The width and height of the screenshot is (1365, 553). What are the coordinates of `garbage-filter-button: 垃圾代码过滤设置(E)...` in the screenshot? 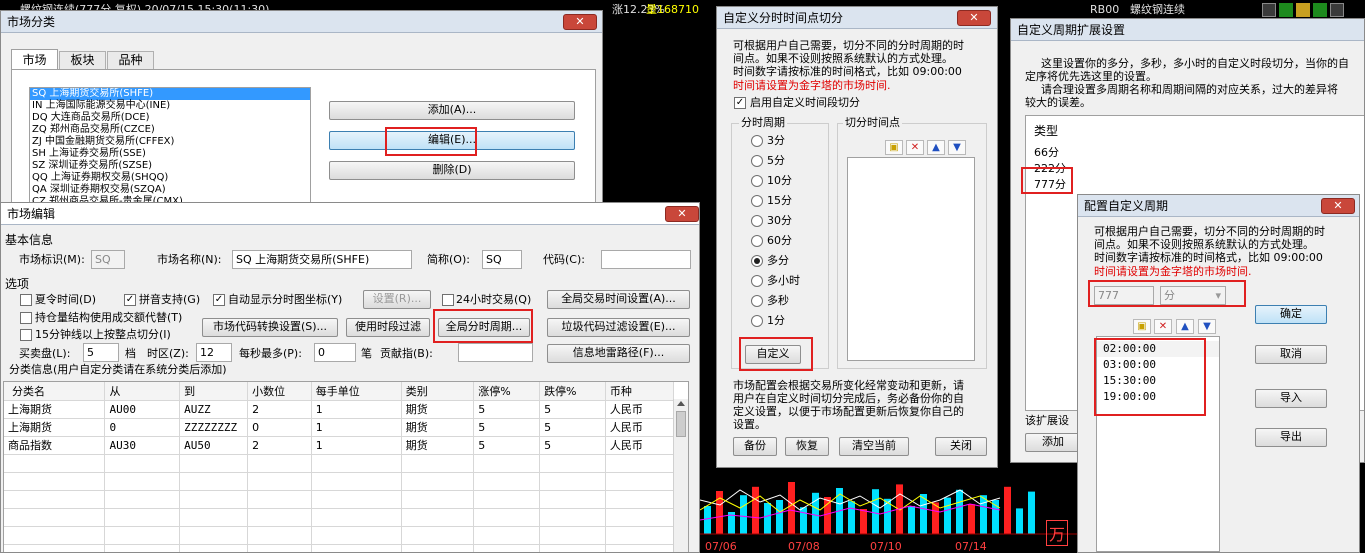 It's located at (618, 327).